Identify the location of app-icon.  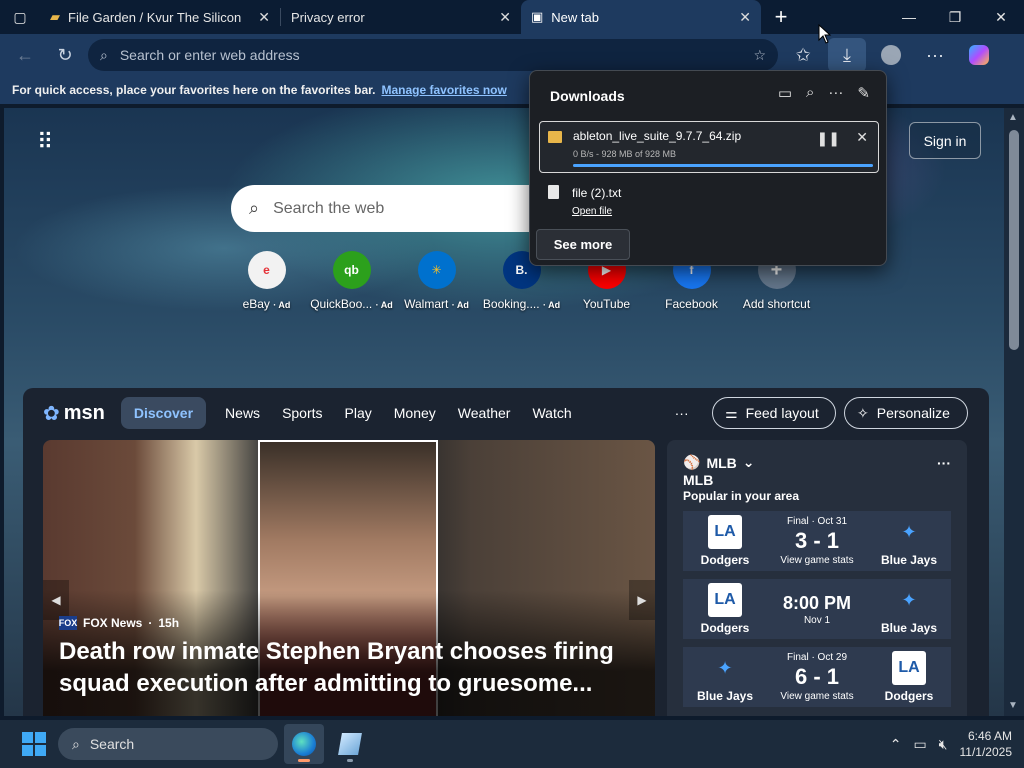
(350, 744).